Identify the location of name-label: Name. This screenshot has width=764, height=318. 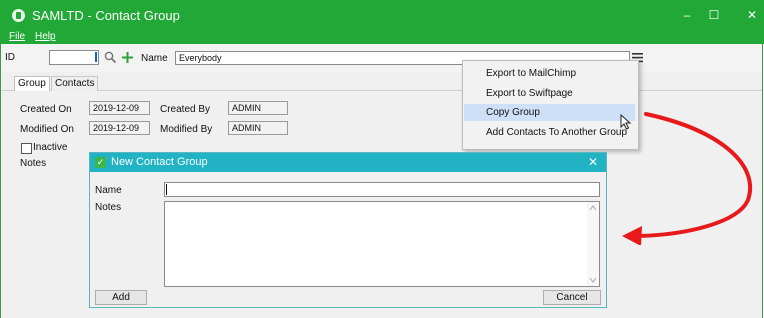
(154, 58).